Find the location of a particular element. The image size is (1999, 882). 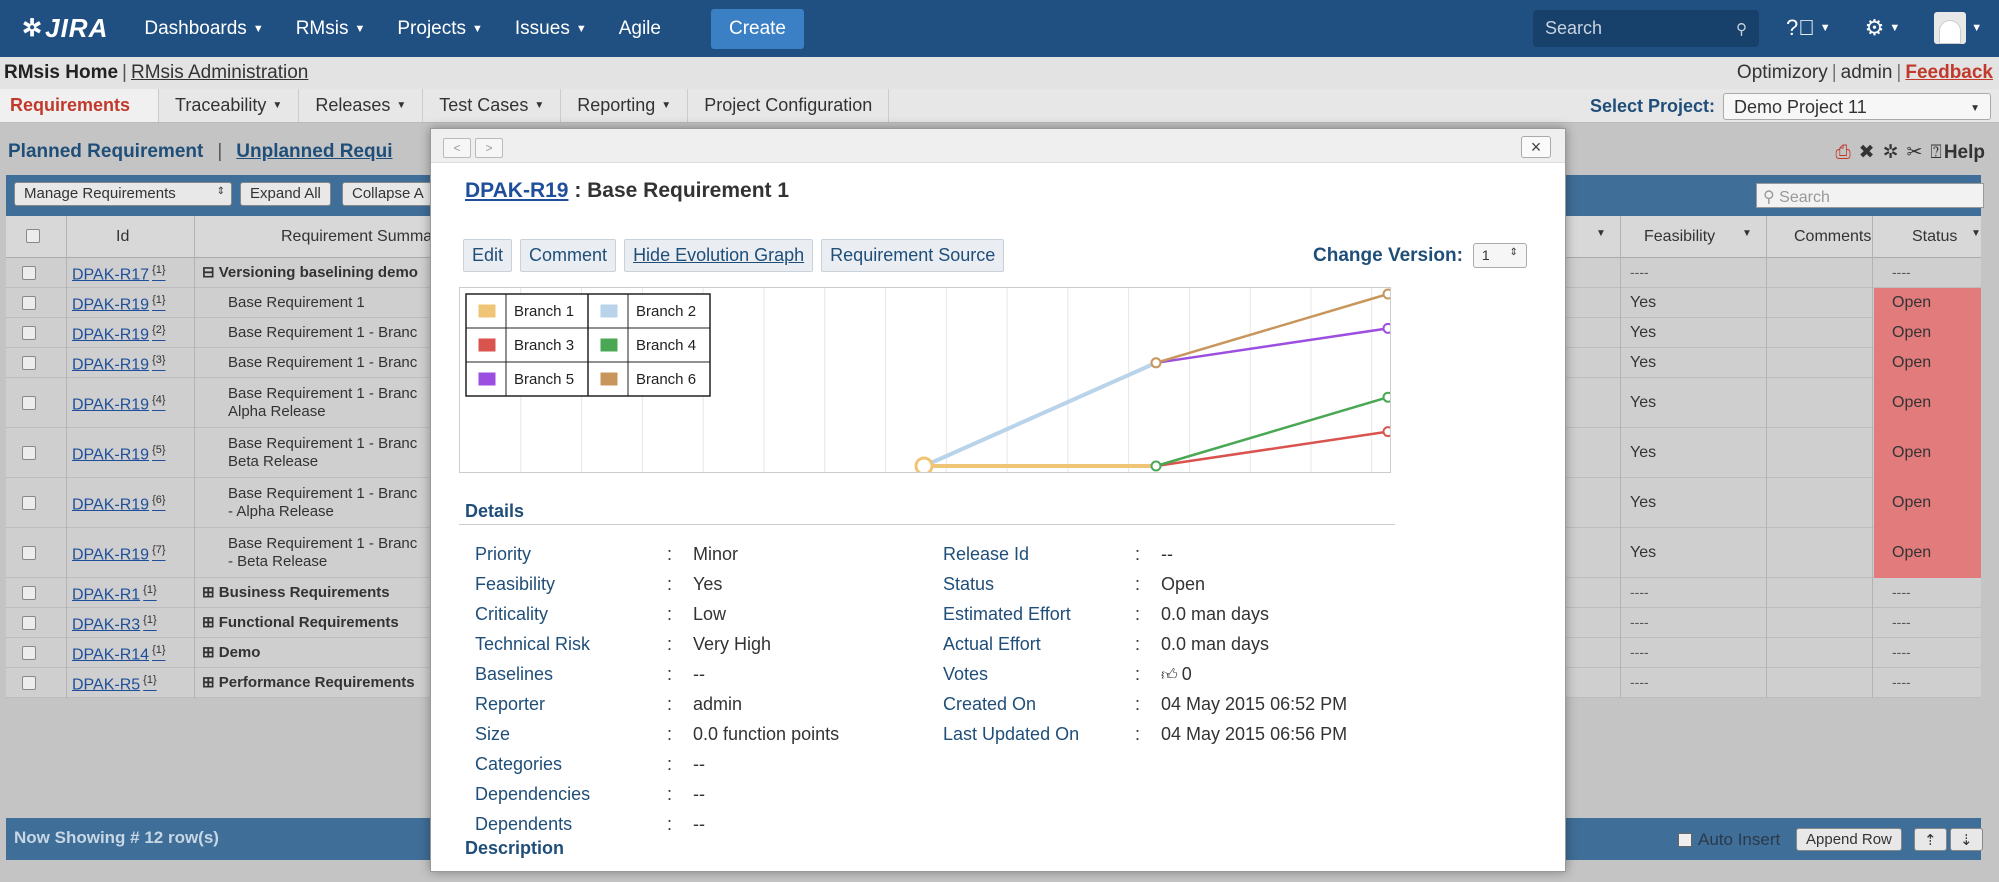

requirement-id-link: DPAK-R1 {1} is located at coordinates (114, 594).